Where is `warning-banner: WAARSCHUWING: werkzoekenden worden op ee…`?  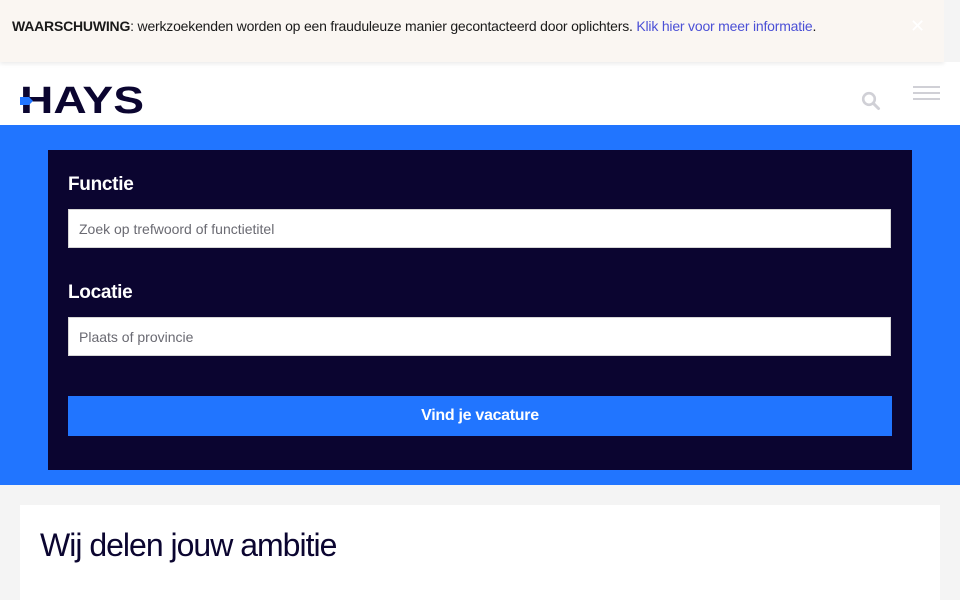 warning-banner: WAARSCHUWING: werkzoekenden worden op ee… is located at coordinates (472, 31).